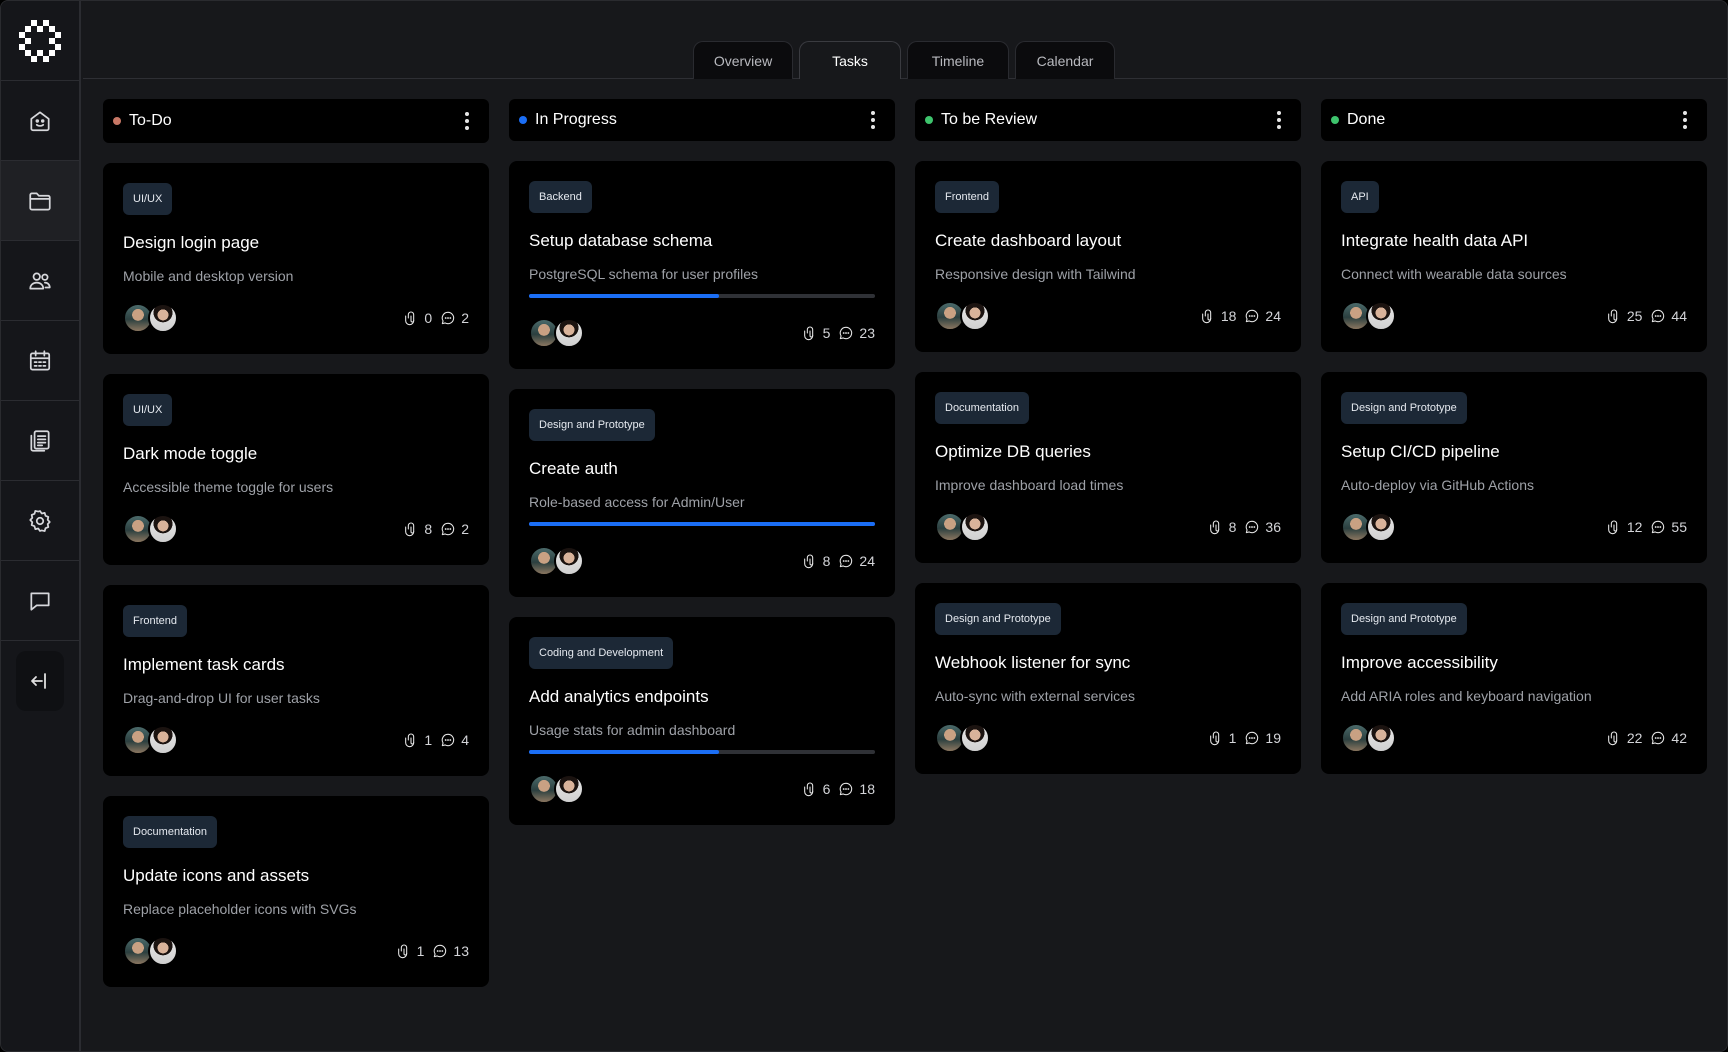 This screenshot has height=1052, width=1728. I want to click on task-stats: 02, so click(436, 318).